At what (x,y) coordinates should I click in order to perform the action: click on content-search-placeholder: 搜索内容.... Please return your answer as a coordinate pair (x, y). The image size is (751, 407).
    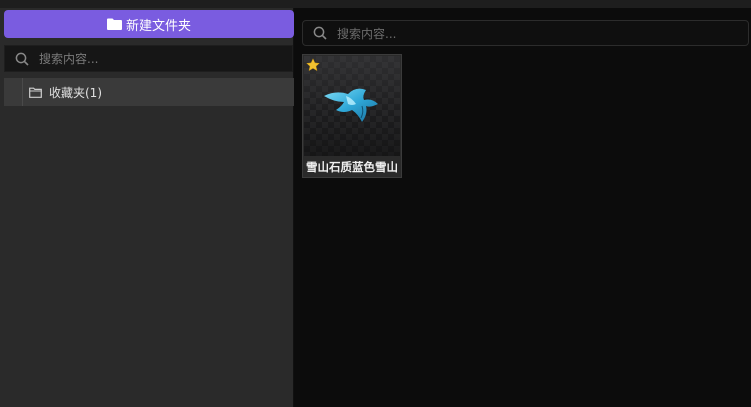
    Looking at the image, I should click on (367, 33).